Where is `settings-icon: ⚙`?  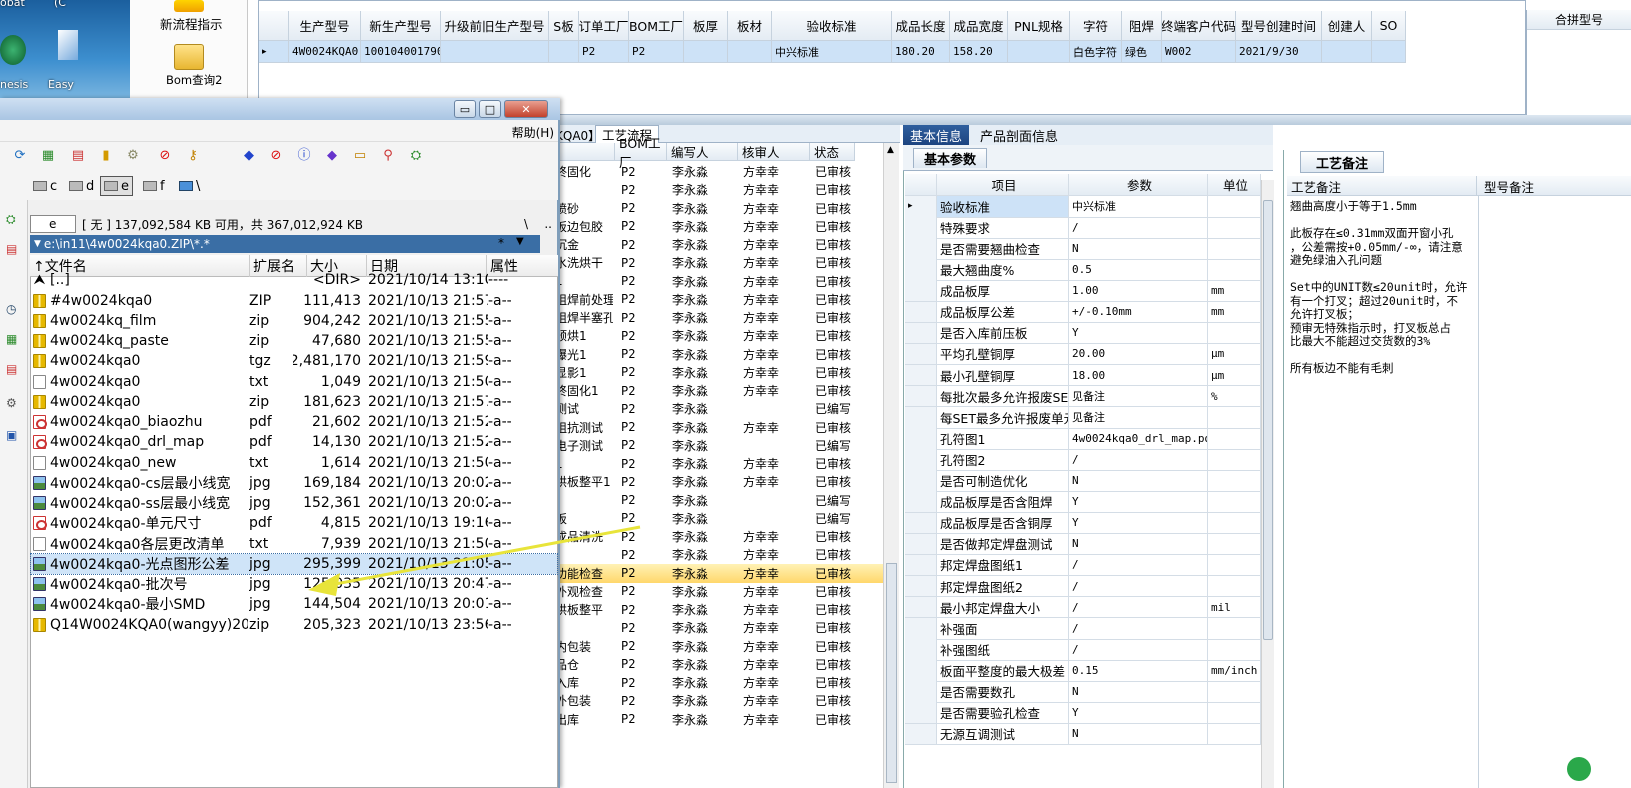
settings-icon: ⚙ is located at coordinates (11, 403).